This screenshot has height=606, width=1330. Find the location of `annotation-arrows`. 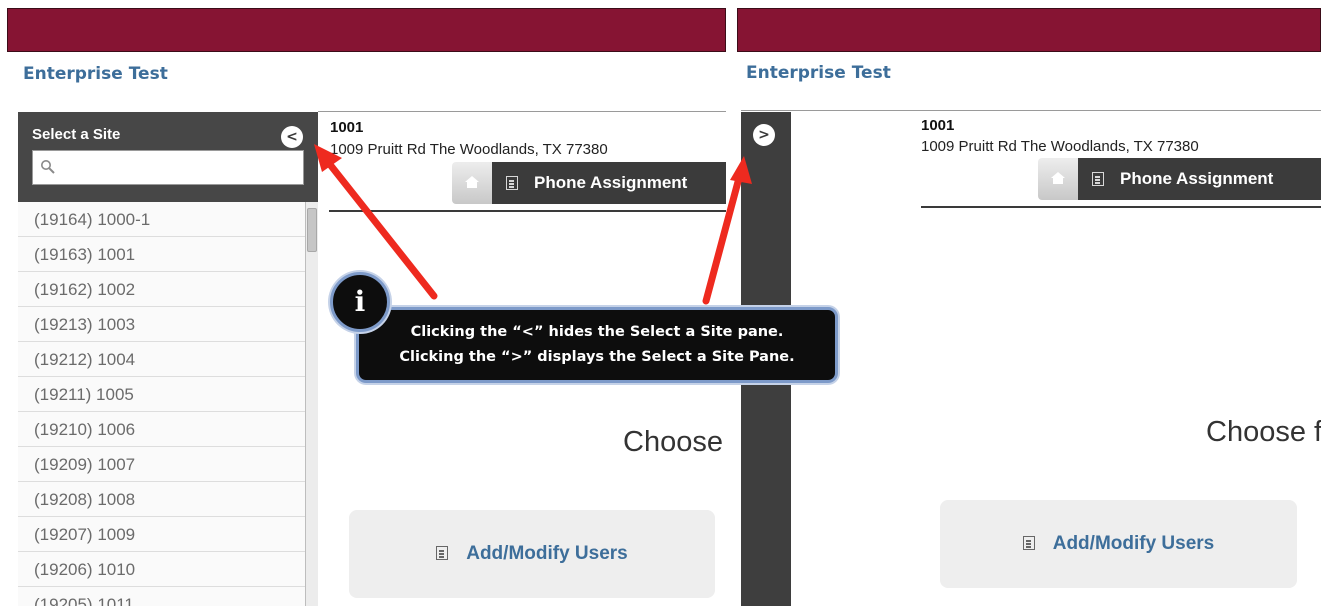

annotation-arrows is located at coordinates (533, 224).